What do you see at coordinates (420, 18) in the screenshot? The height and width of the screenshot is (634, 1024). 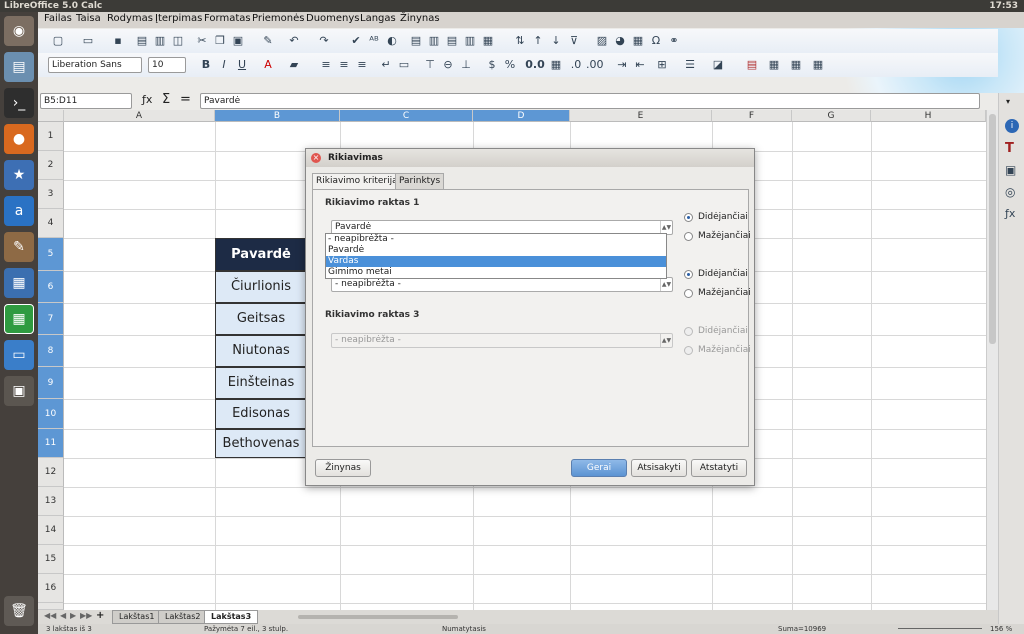 I see `menu-help: Žinynas` at bounding box center [420, 18].